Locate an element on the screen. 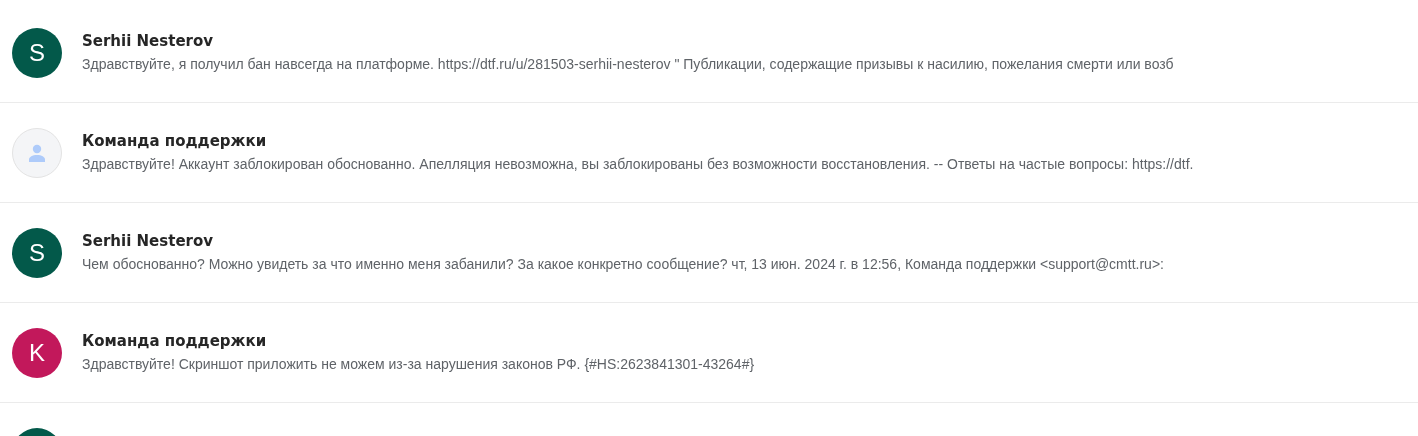 This screenshot has width=1418, height=436. avatar: K is located at coordinates (37, 352).